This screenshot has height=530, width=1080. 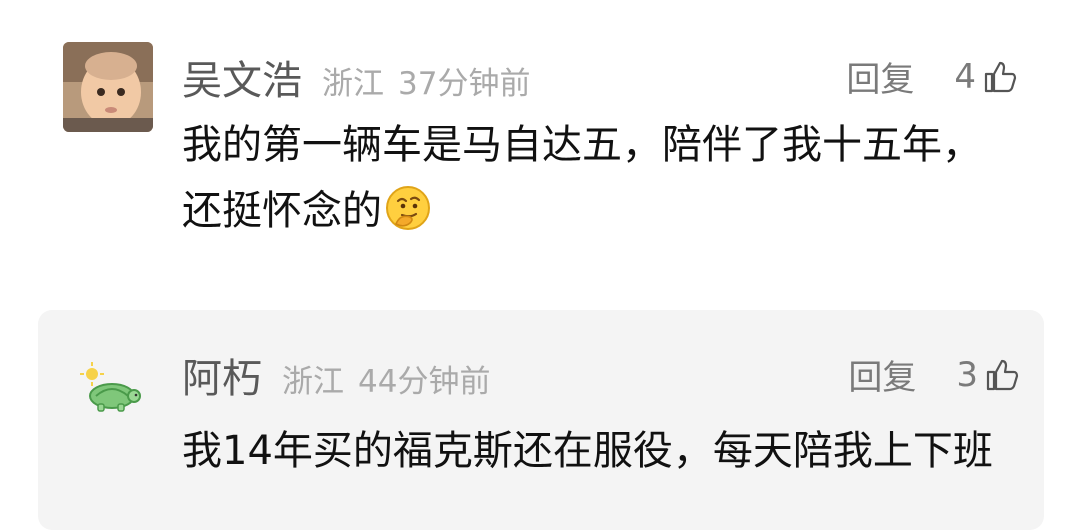 I want to click on comment-meta: 阿朽 浙江 44分钟前, so click(x=336, y=375).